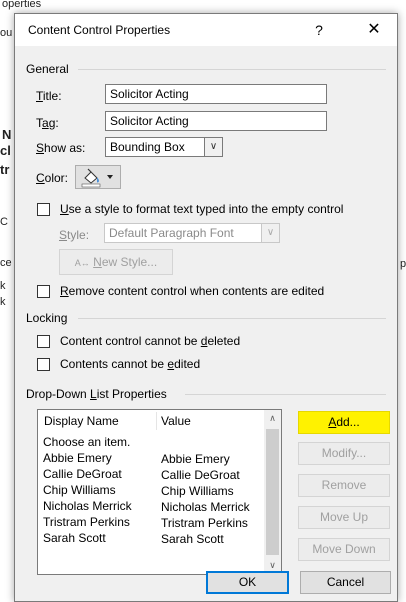 This screenshot has width=406, height=602. I want to click on list-scrollbar: ∧ ∨, so click(272, 492).